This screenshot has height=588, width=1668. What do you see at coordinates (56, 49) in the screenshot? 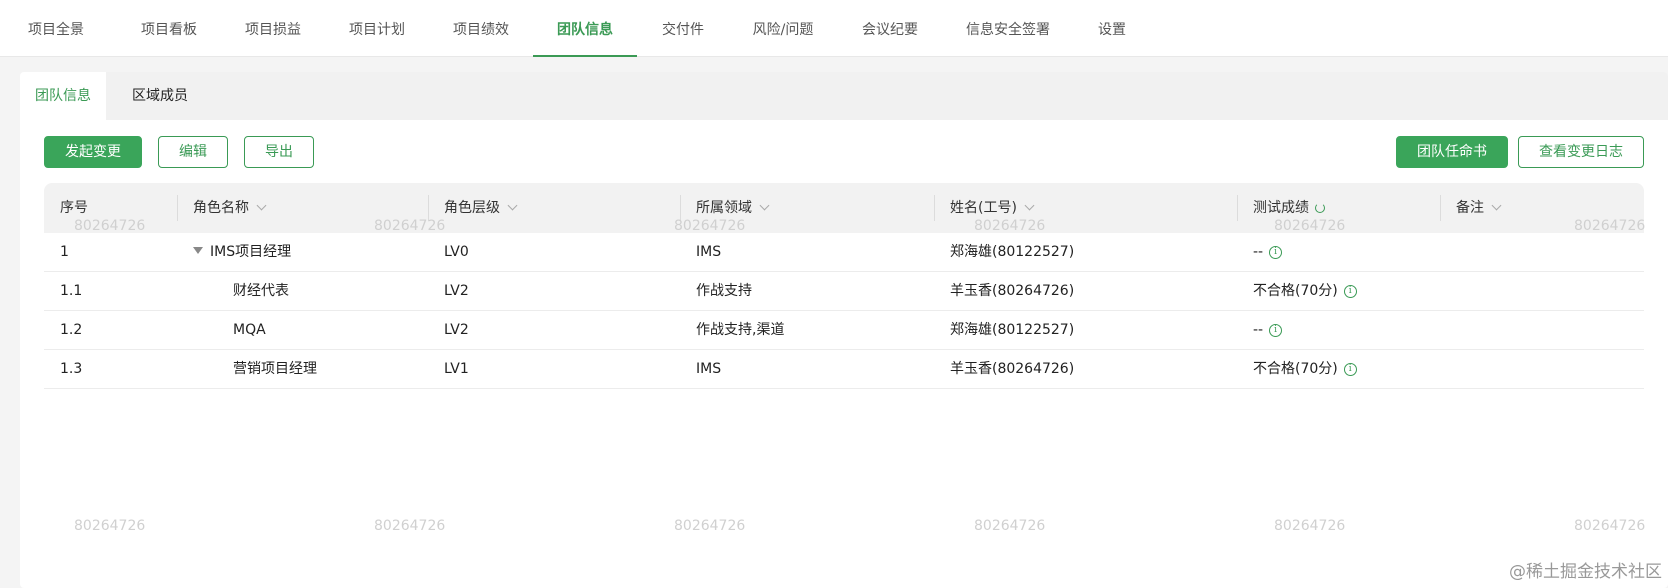
I see `nav-tab-overview: 项目全景图` at bounding box center [56, 49].